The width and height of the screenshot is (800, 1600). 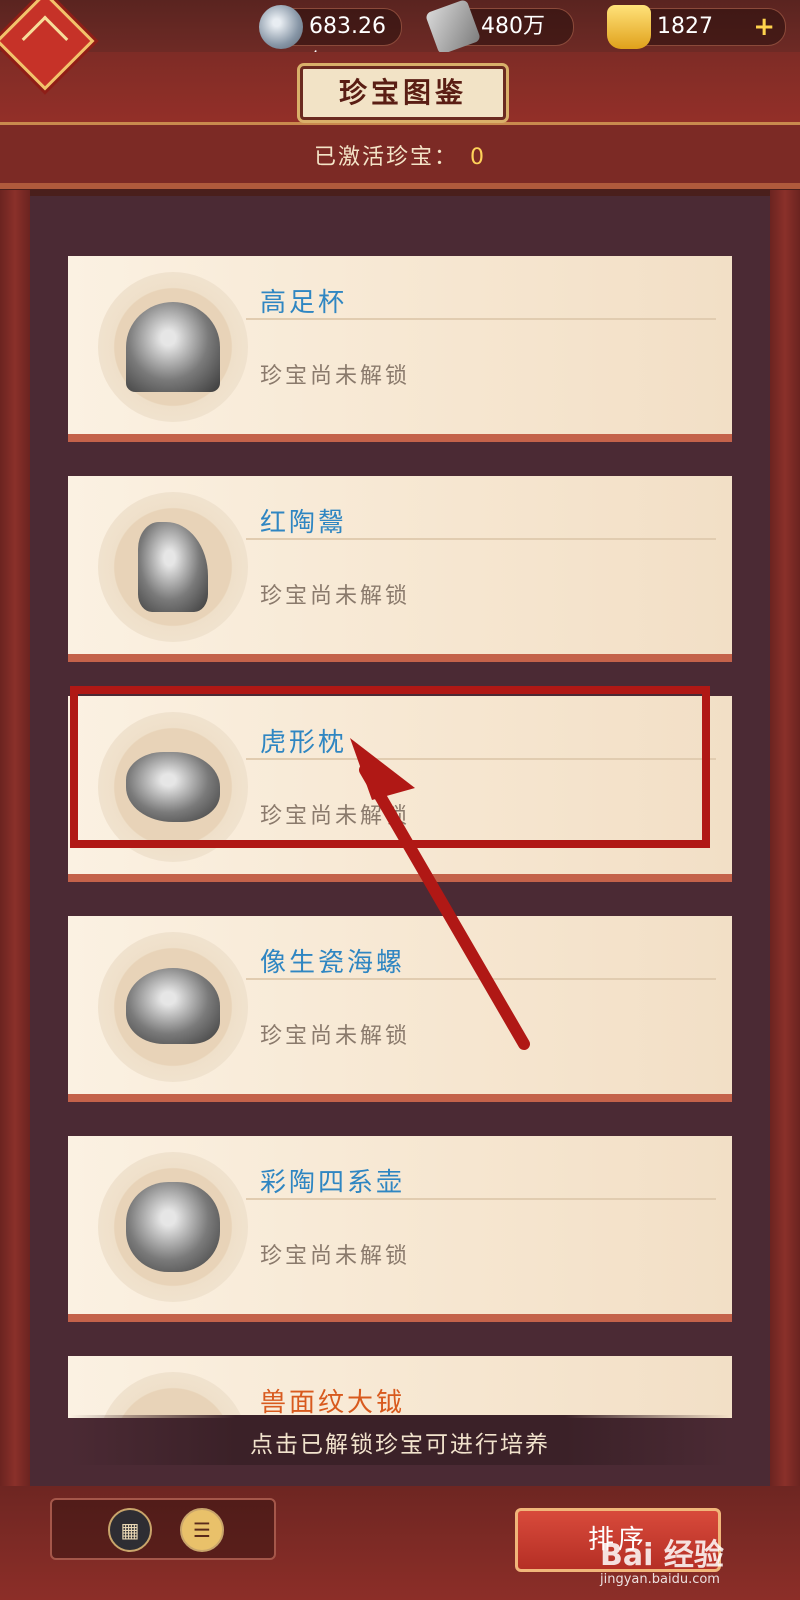 I want to click on watermark-brand: Bai 经验, so click(x=662, y=1555).